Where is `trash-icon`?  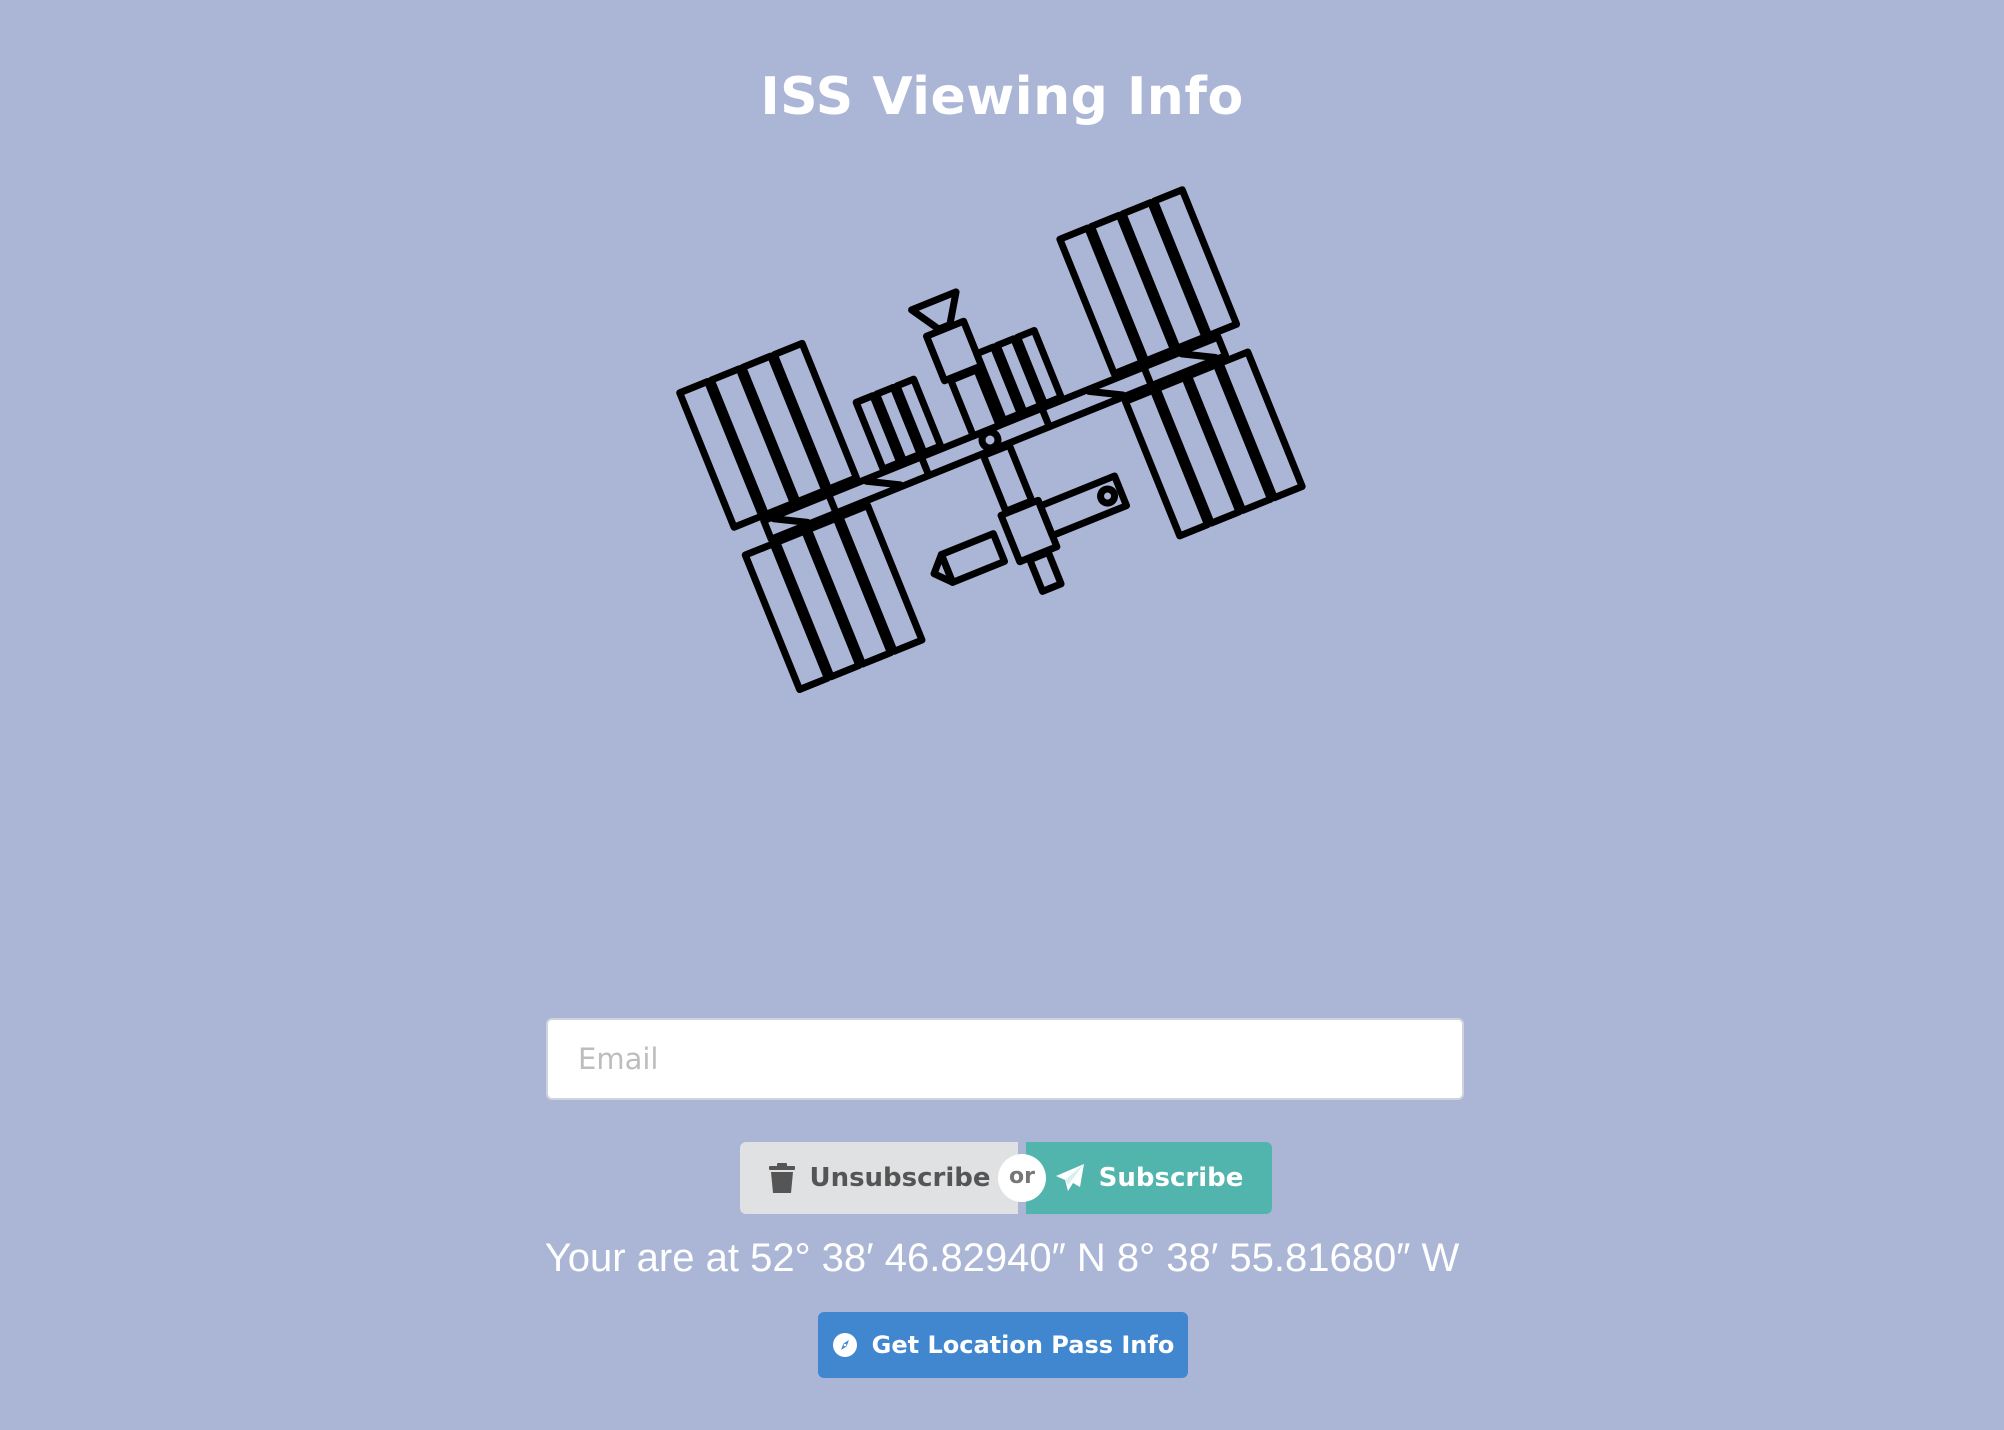 trash-icon is located at coordinates (782, 1178).